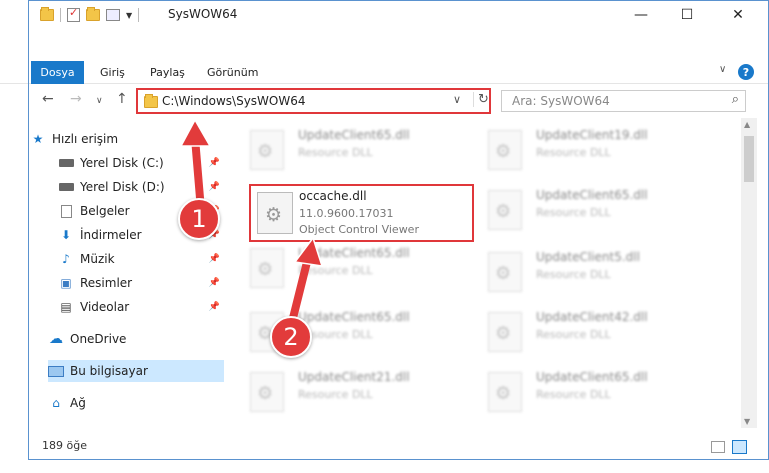 The height and width of the screenshot is (473, 769). What do you see at coordinates (291, 337) in the screenshot?
I see `step-2-badge: 2` at bounding box center [291, 337].